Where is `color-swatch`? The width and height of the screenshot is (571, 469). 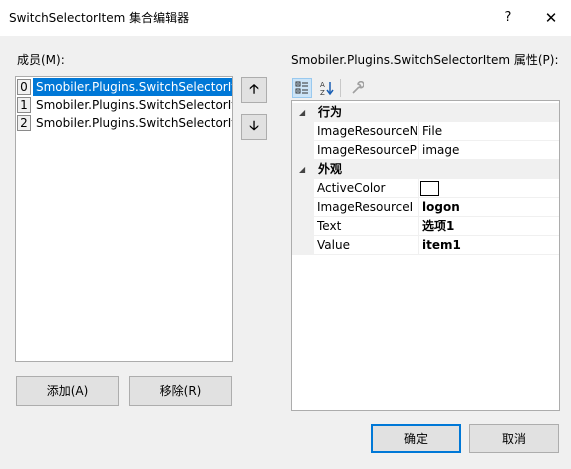
color-swatch is located at coordinates (429, 188).